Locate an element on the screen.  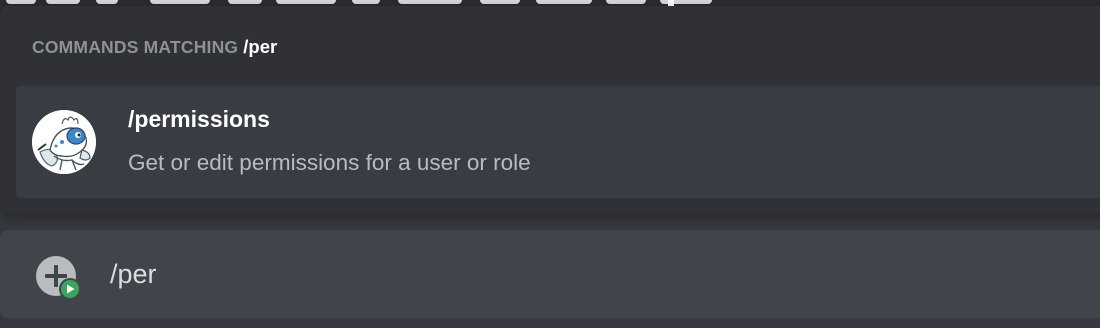
autocomplete-header: COMMANDS MATCHING /per is located at coordinates (154, 48).